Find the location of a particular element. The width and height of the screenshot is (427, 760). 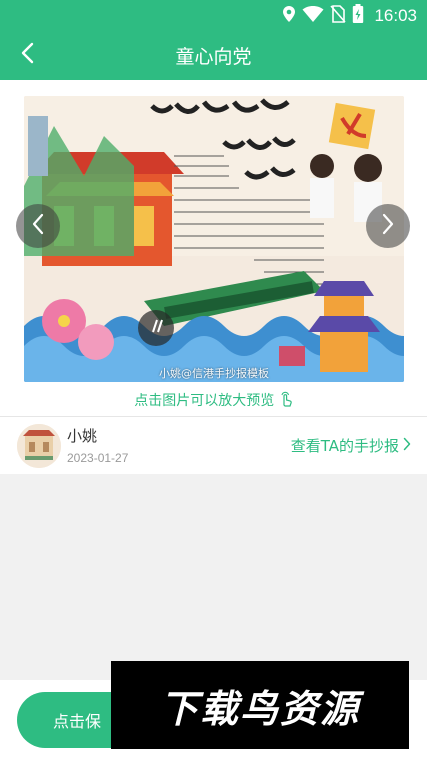

next-image-button is located at coordinates (388, 226).